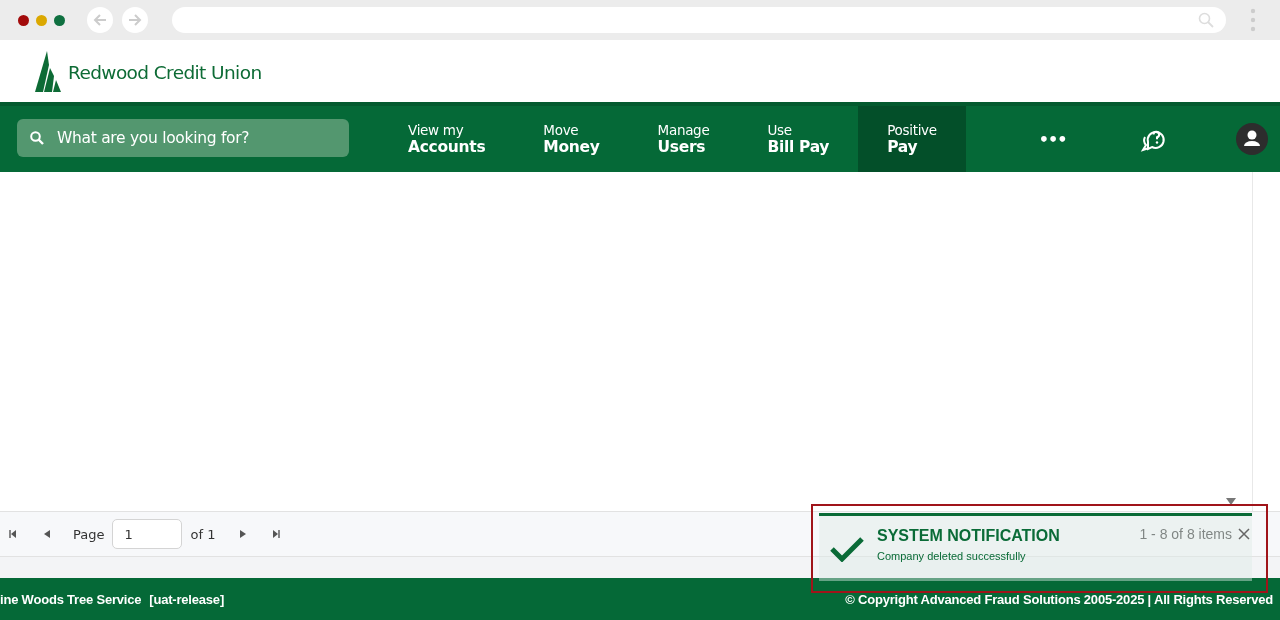 The image size is (1280, 620). Describe the element at coordinates (147, 534) in the screenshot. I see `page-number-field: 1` at that location.